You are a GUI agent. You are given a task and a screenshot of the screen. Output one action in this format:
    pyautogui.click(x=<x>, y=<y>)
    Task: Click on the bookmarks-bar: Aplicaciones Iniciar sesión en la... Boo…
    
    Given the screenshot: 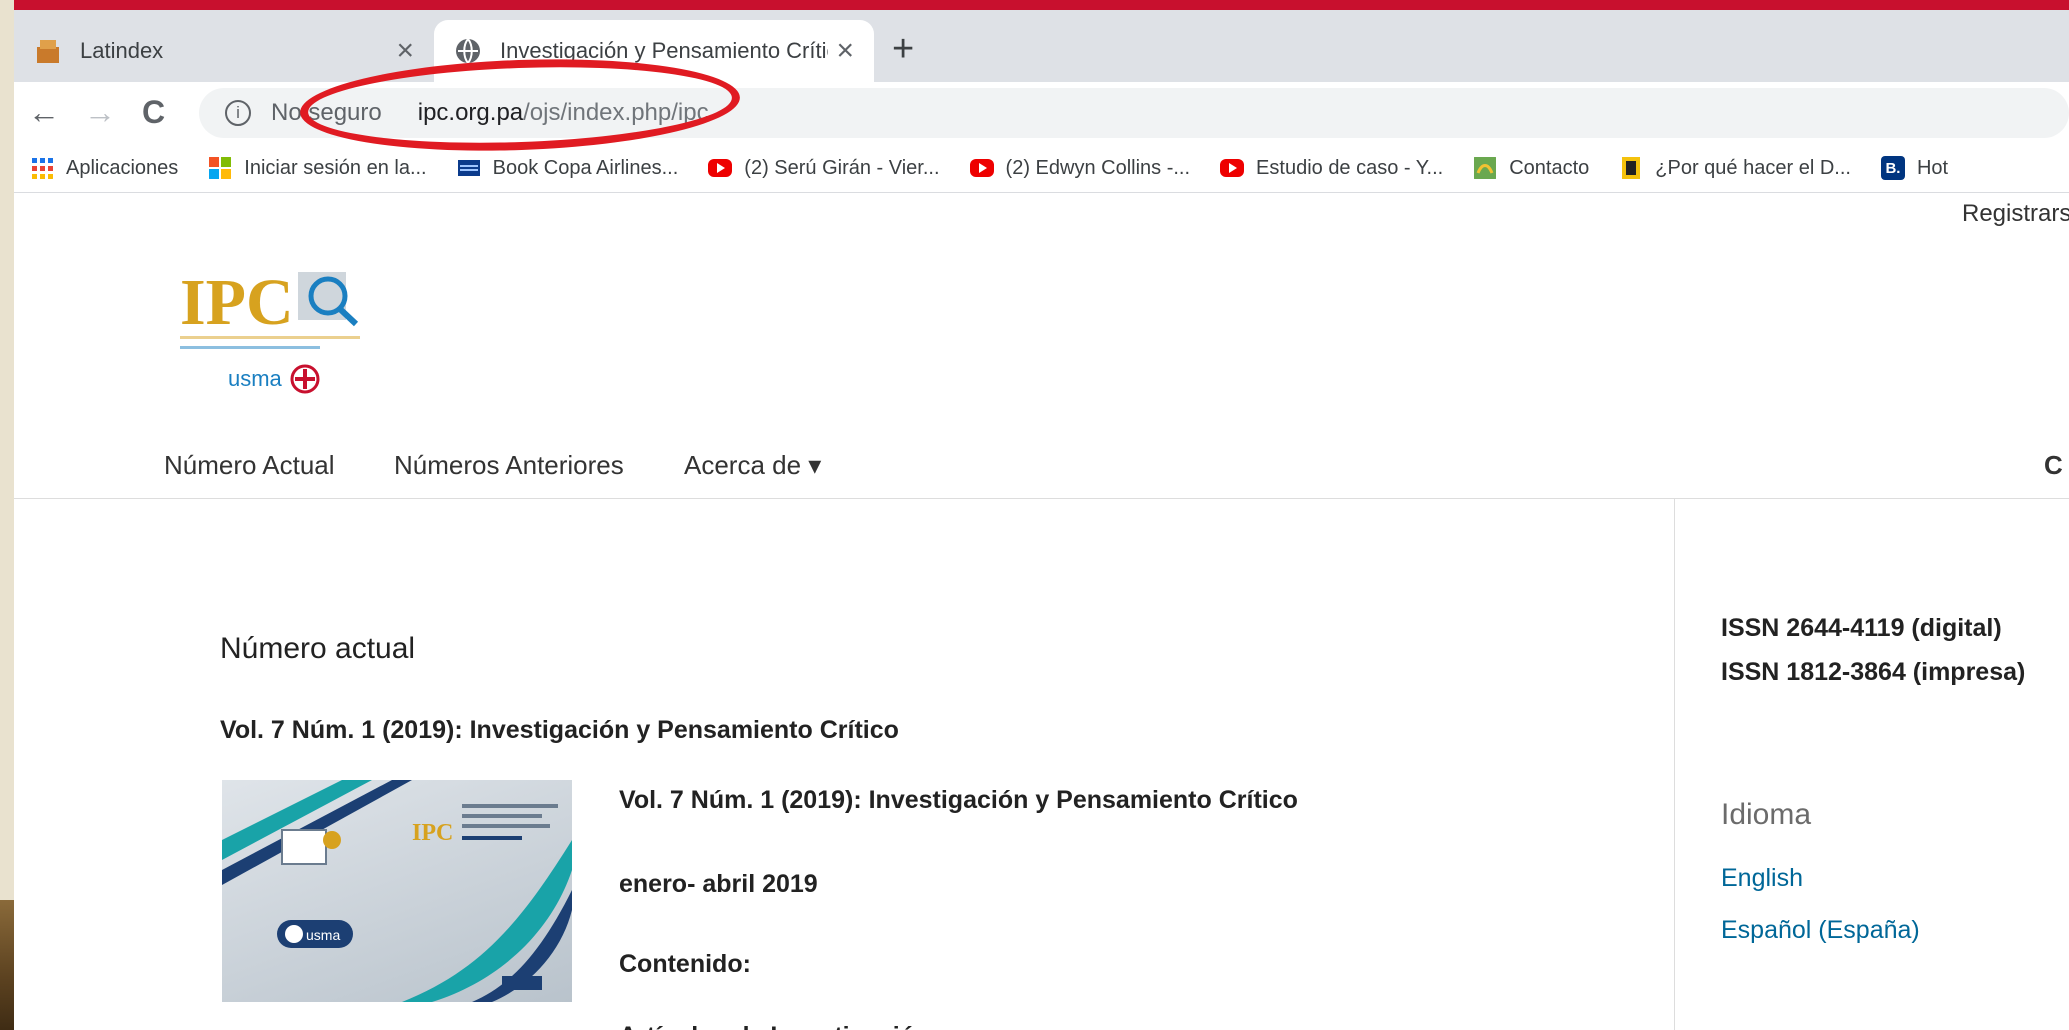 What is the action you would take?
    pyautogui.click(x=1041, y=168)
    